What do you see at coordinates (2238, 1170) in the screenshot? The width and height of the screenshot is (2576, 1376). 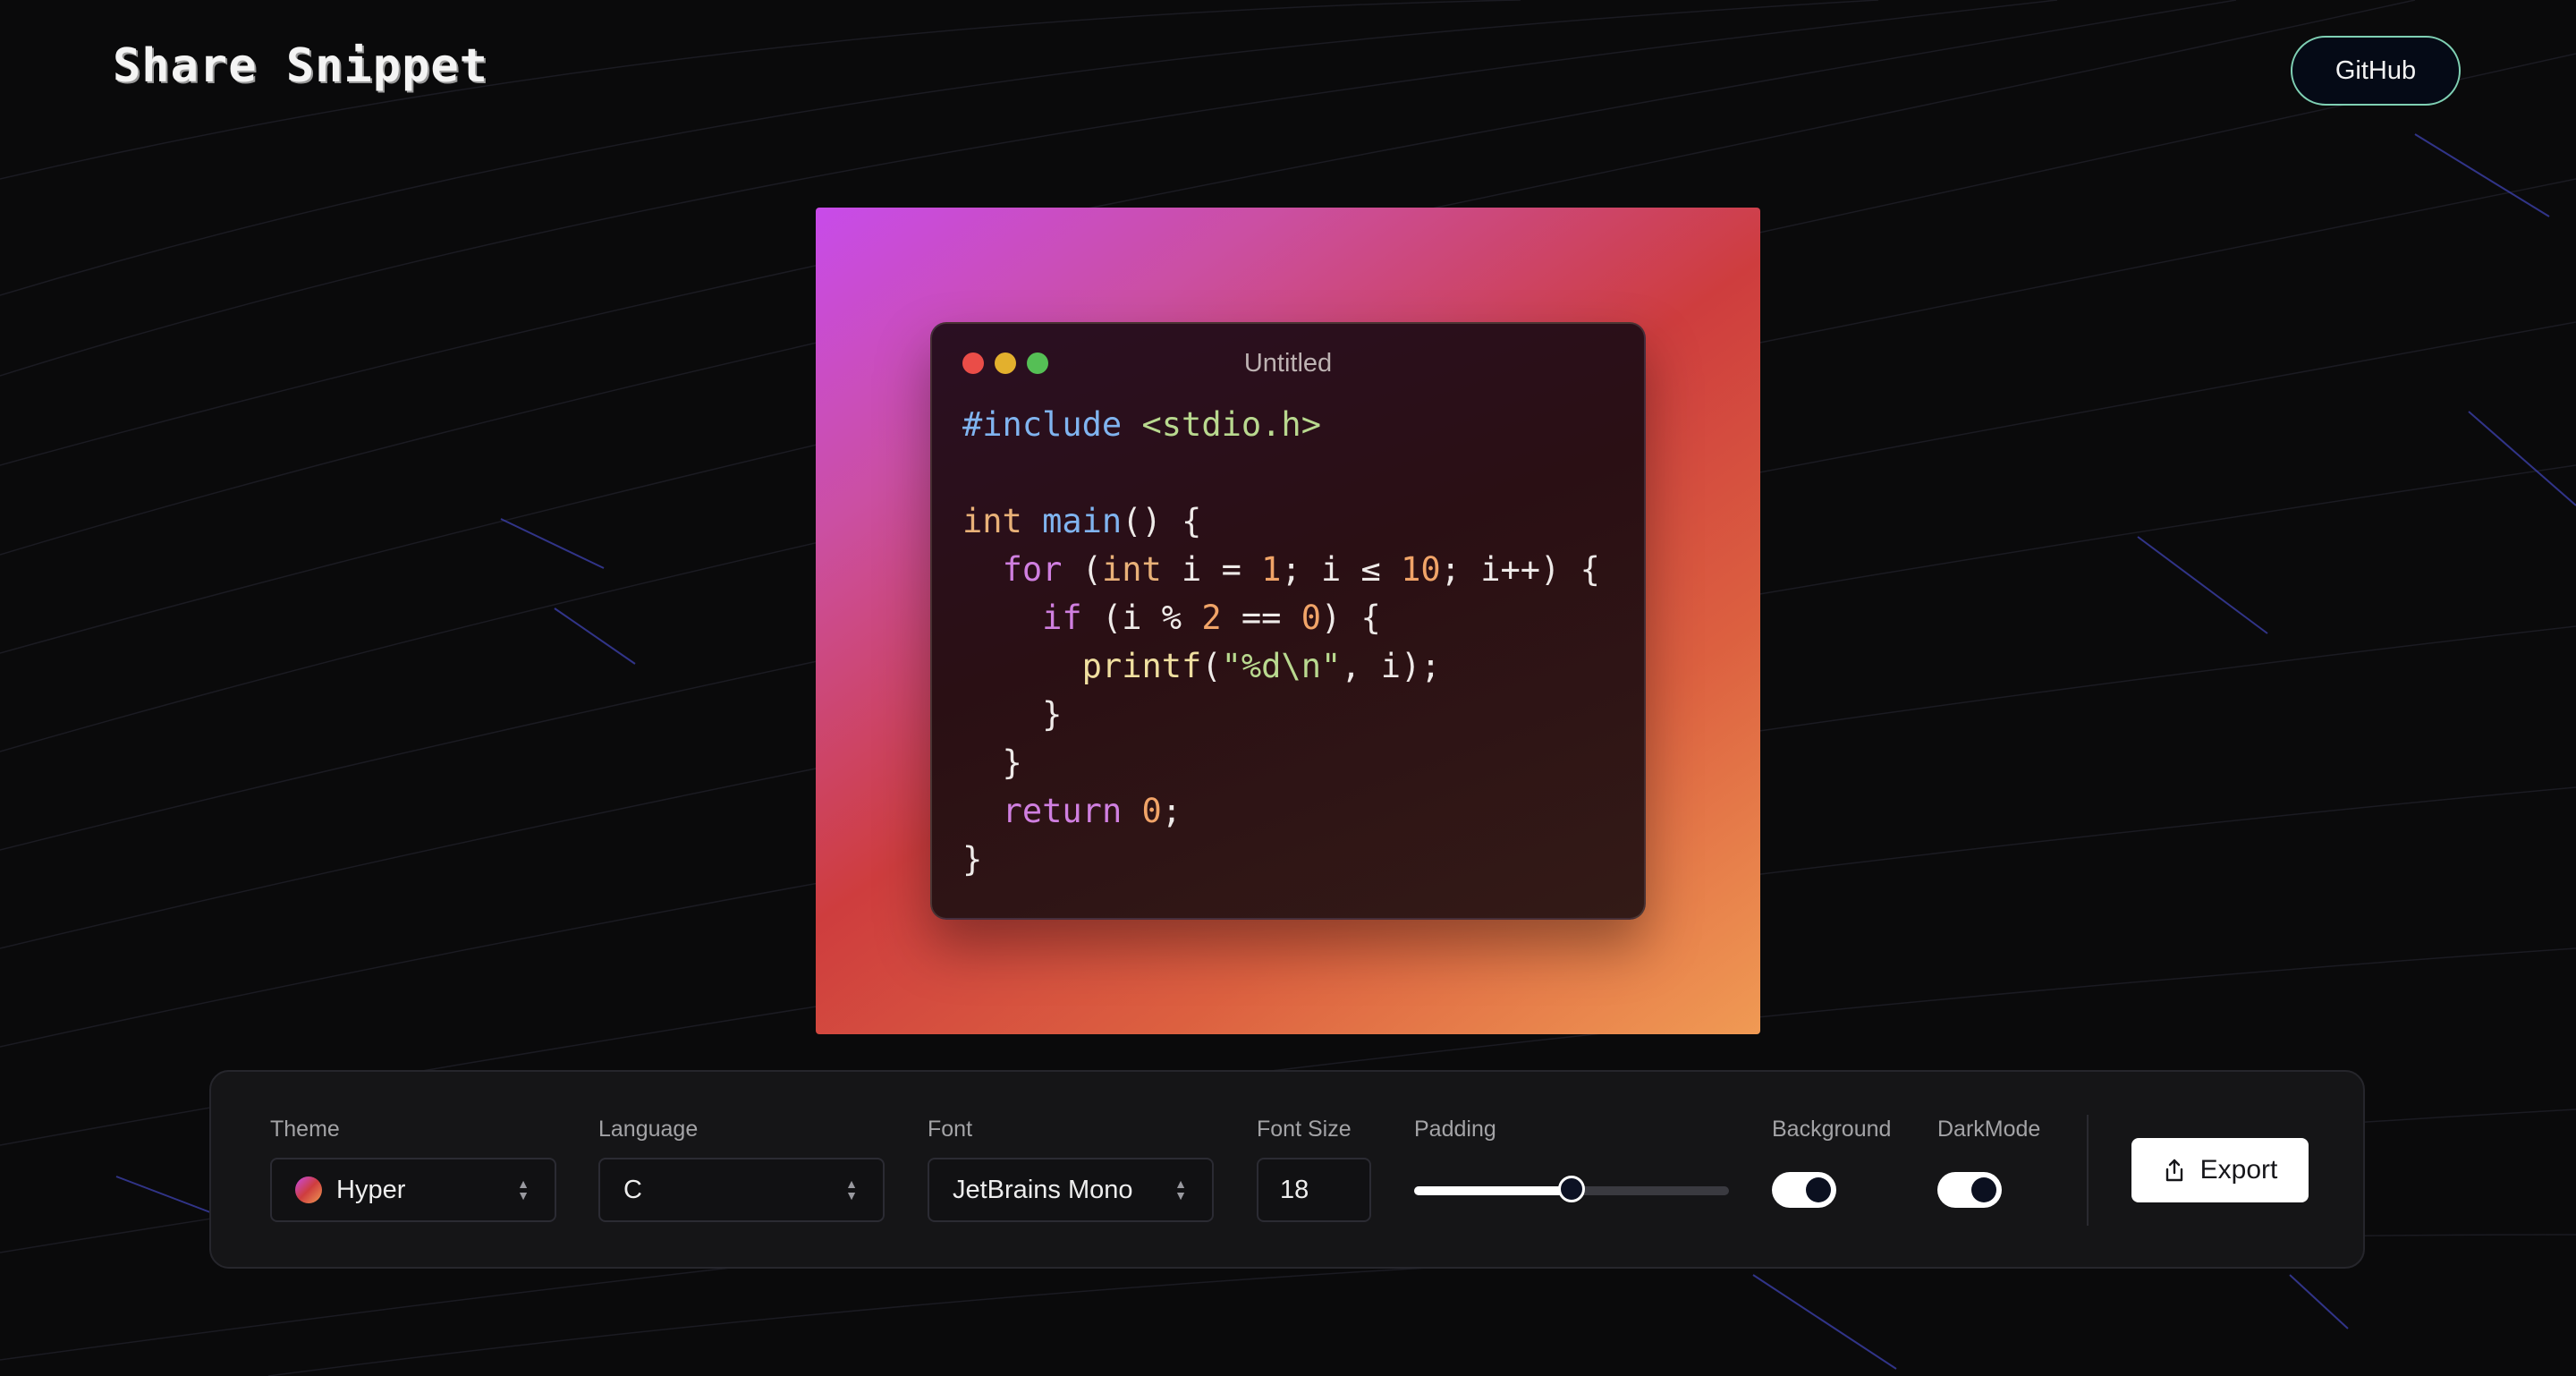 I see `export-label: Export` at bounding box center [2238, 1170].